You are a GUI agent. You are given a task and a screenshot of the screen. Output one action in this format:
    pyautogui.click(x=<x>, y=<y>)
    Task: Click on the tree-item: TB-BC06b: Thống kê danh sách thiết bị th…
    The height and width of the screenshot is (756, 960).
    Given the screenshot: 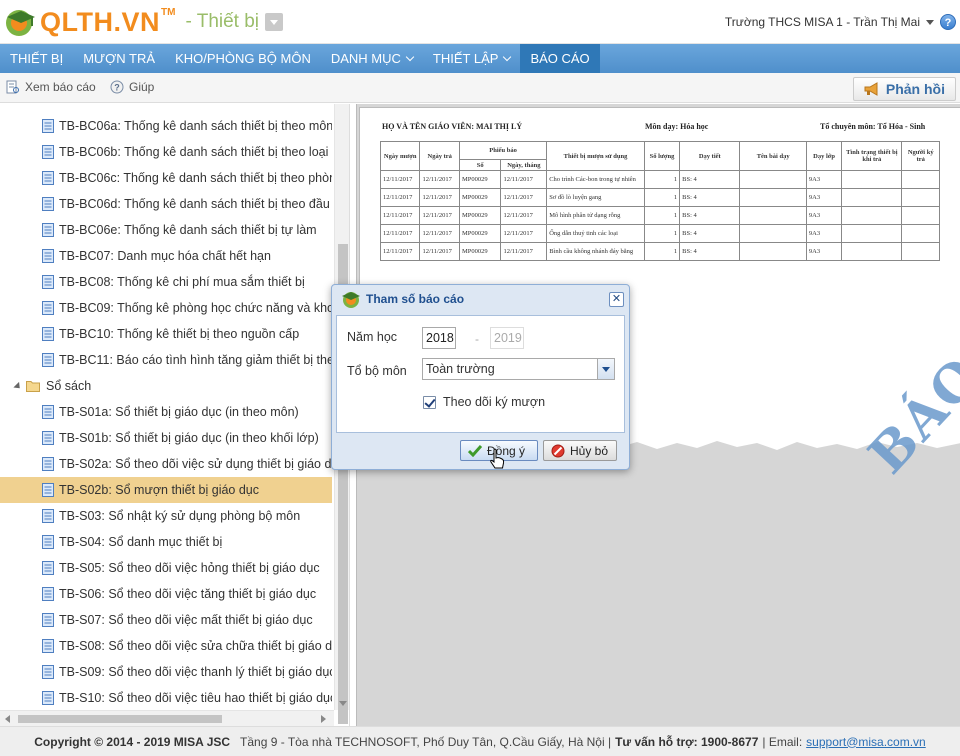 What is the action you would take?
    pyautogui.click(x=166, y=152)
    